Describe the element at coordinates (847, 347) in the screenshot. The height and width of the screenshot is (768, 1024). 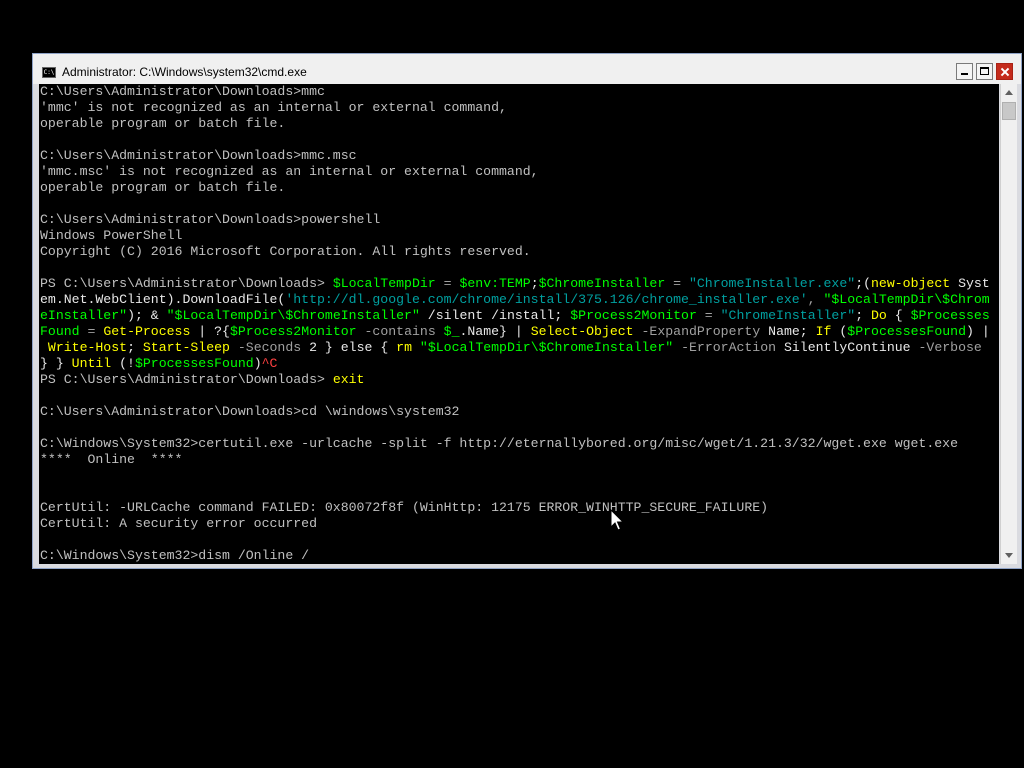
I see `console-text: SilentlyContinue` at that location.